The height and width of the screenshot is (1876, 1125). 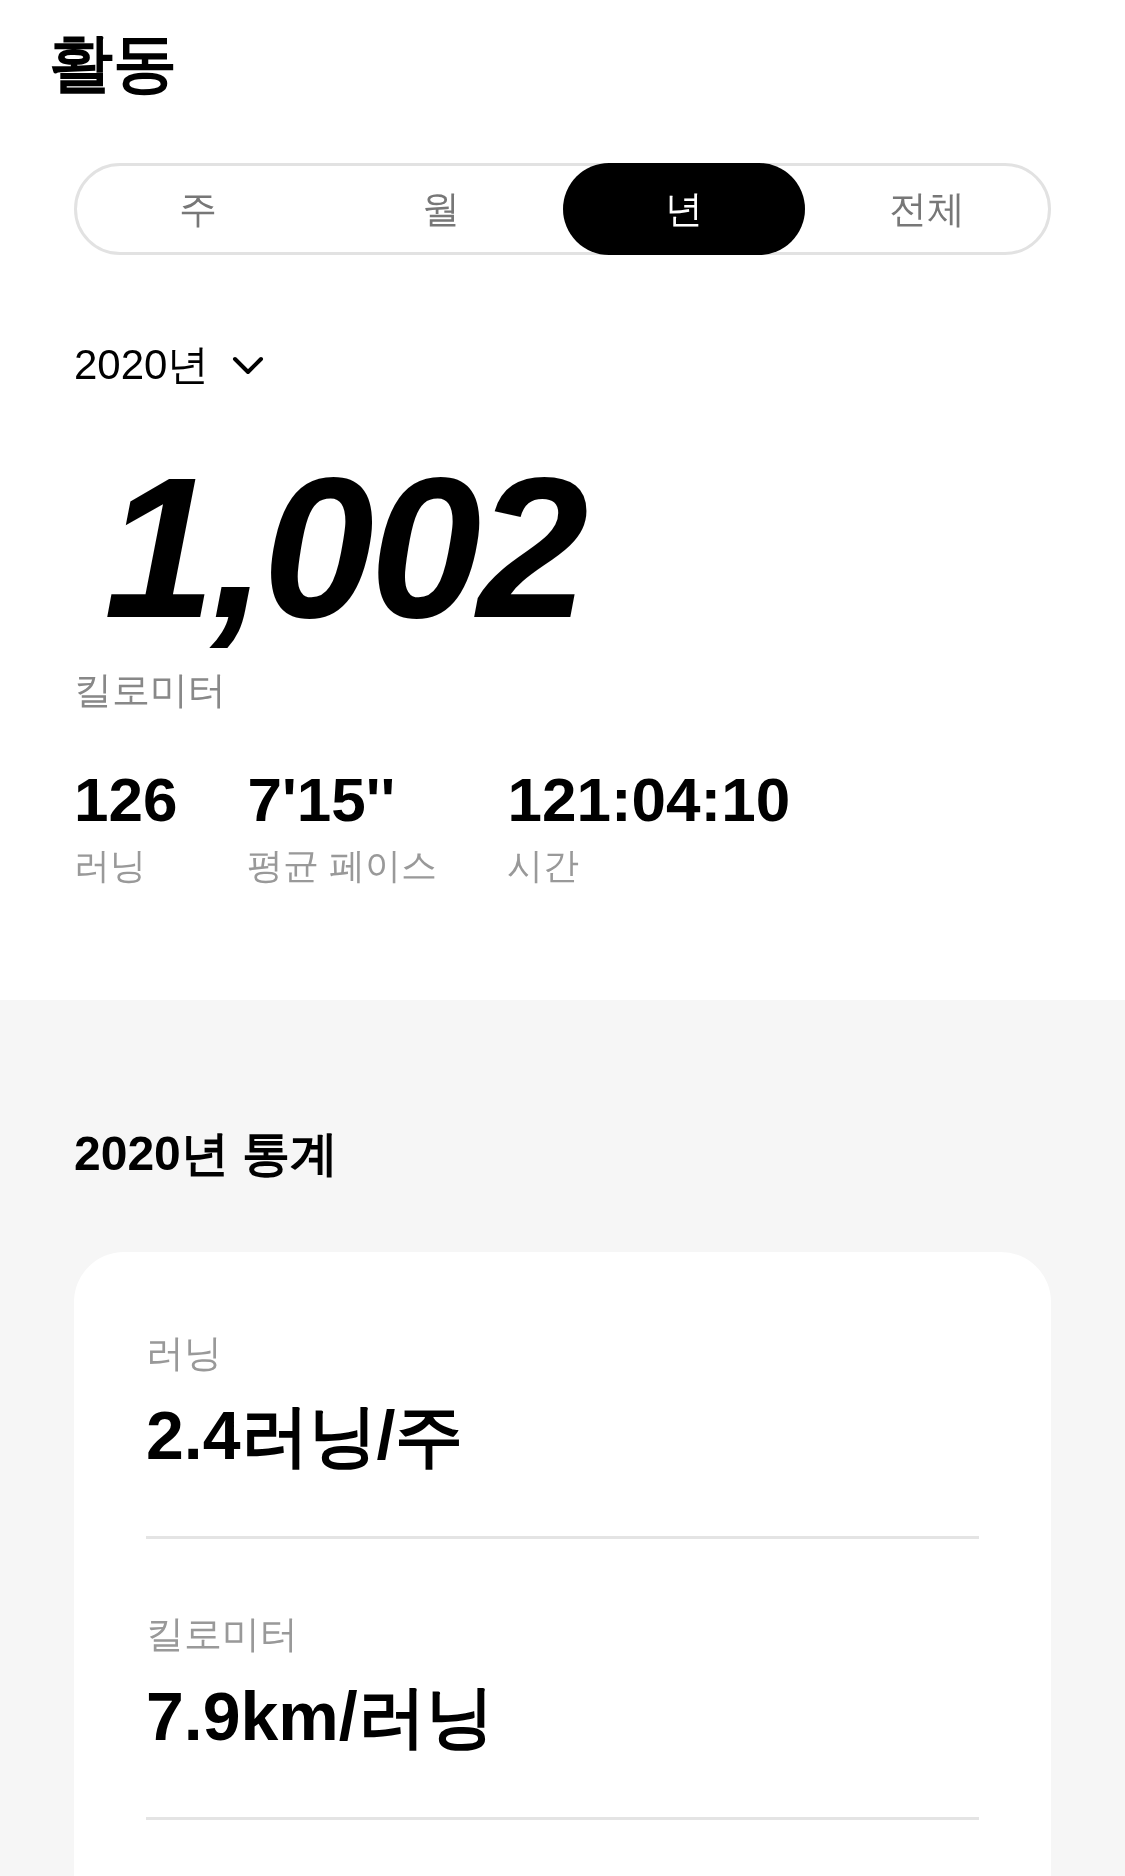 What do you see at coordinates (184, 1353) in the screenshot?
I see `statistic-label: 러닝` at bounding box center [184, 1353].